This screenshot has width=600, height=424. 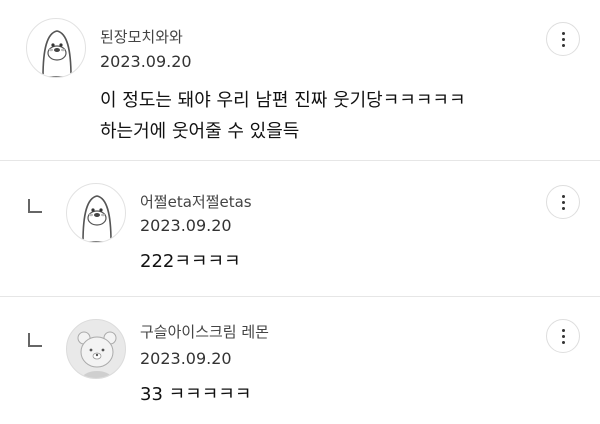 I want to click on comment-text-line-1: 이 정도는 돼야 우리 남편 진짜 웃기당ㅋㅋㅋㅋㅋ, so click(x=283, y=100).